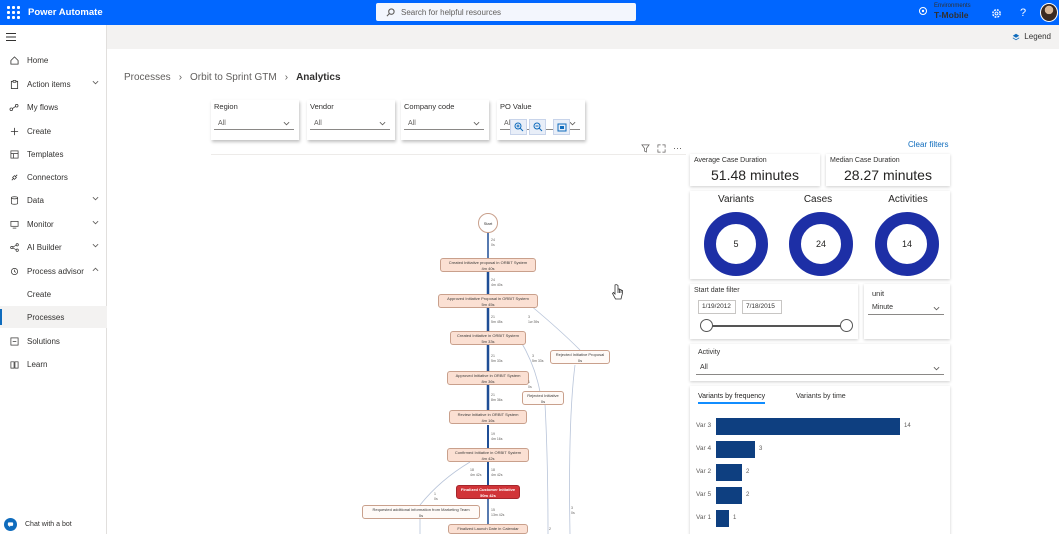 The height and width of the screenshot is (534, 1059). I want to click on donut-title-activities: Activities, so click(908, 199).